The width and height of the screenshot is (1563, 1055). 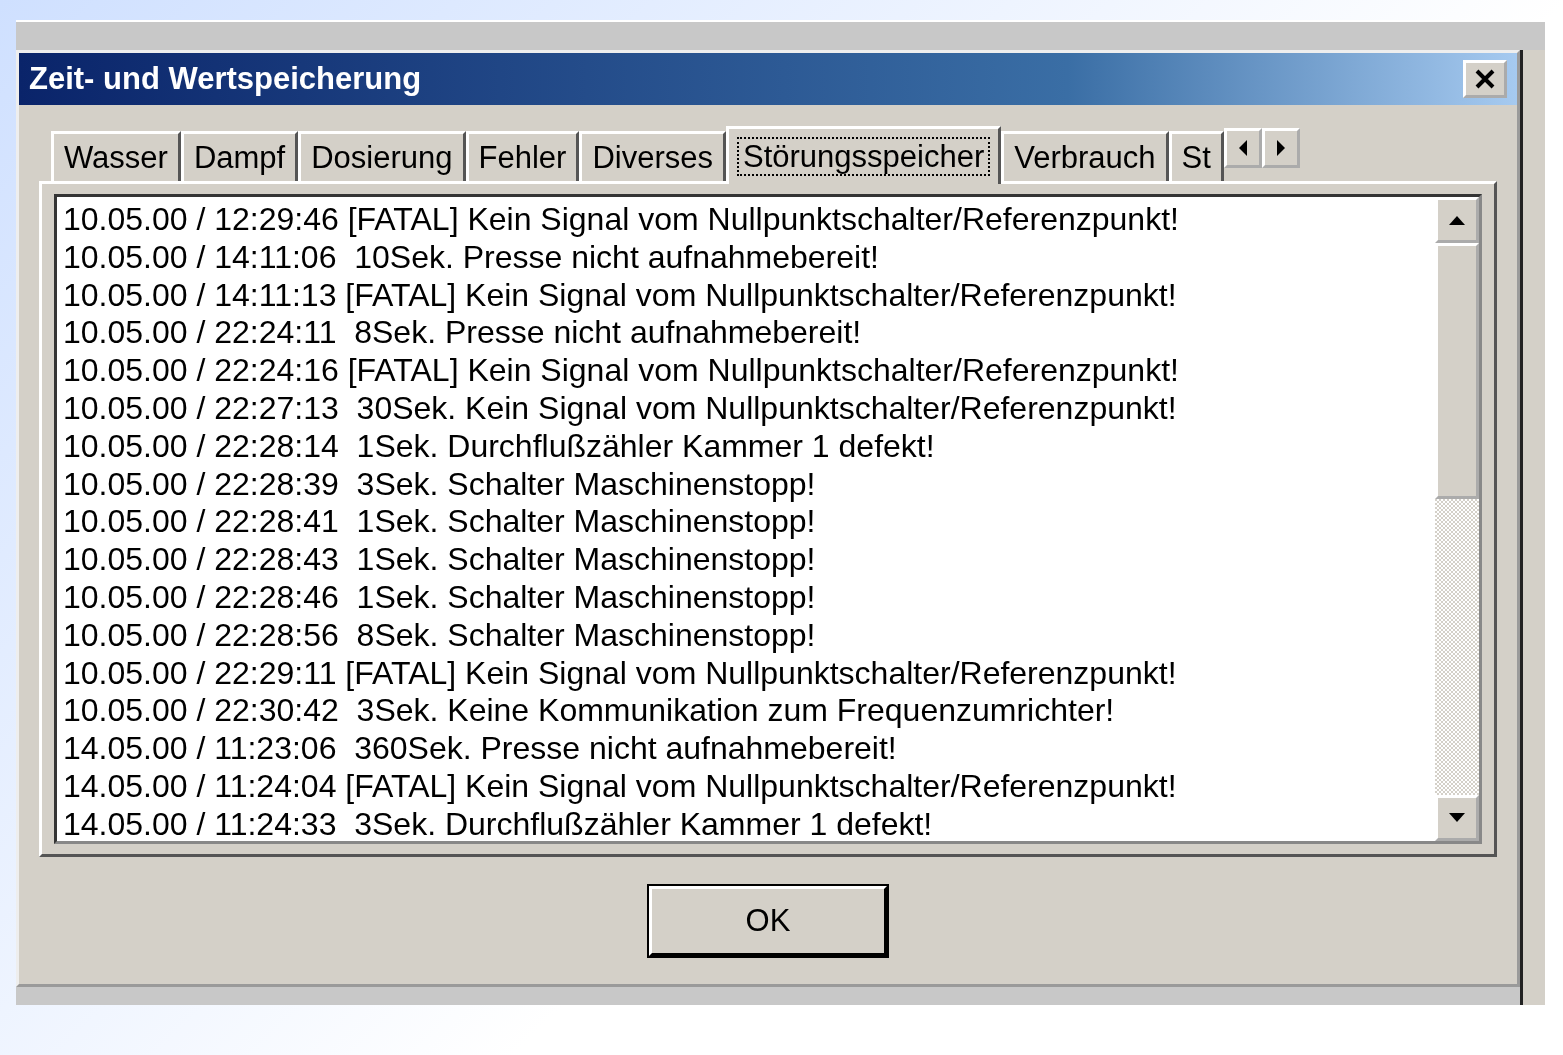 I want to click on log-entry: 10.05.00 / 22:29:11 [FATAL] Kein Signal vom Nullpunktschalter/Referenzpunkt!, so click(x=746, y=673).